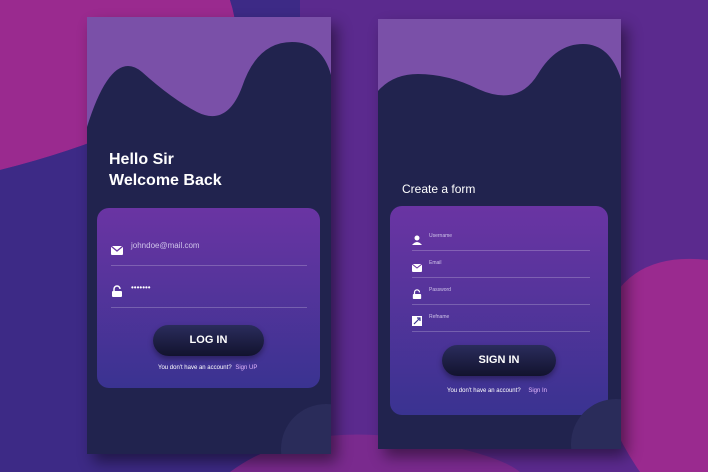  I want to click on email-placeholder: Email, so click(435, 263).